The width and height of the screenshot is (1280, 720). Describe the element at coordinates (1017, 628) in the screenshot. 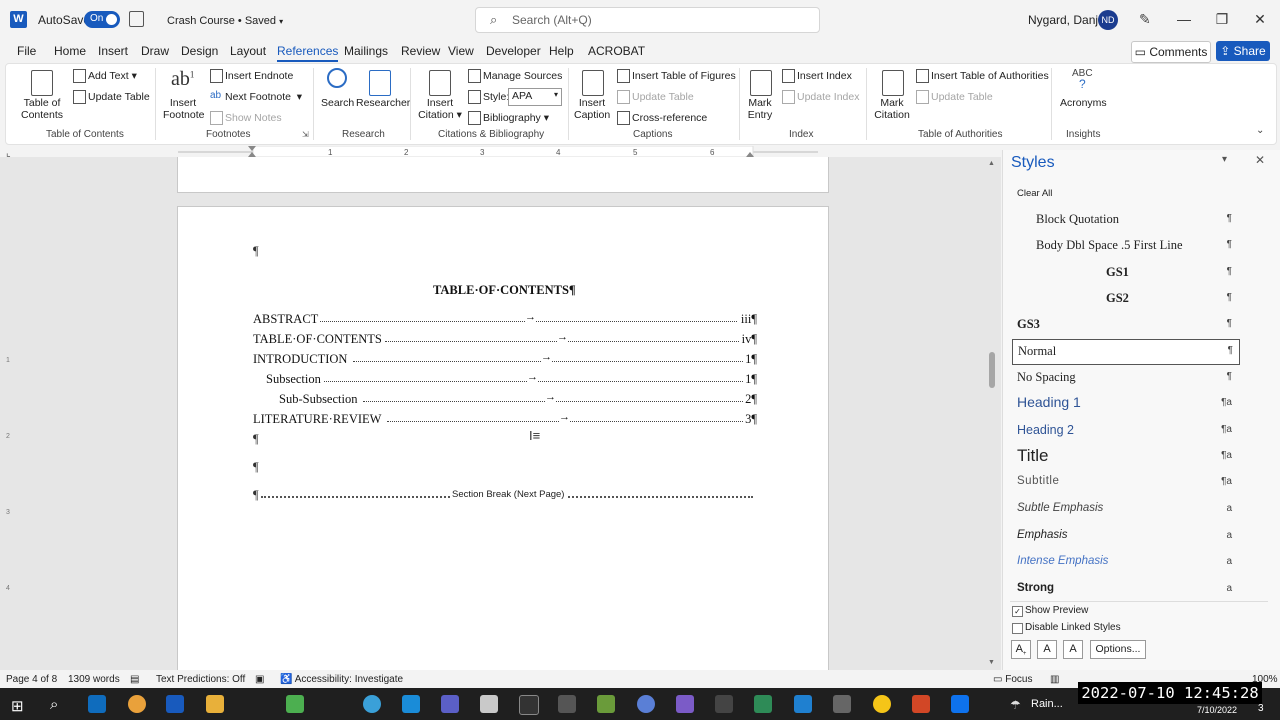

I see `disable-linked-checkbox` at that location.